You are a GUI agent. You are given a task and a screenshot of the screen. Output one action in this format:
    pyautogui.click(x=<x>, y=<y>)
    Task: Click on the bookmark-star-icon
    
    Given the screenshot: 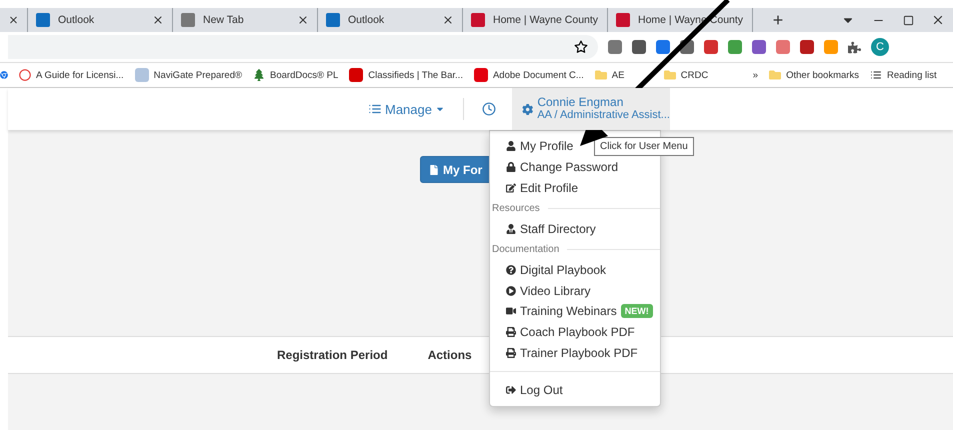 What is the action you would take?
    pyautogui.click(x=581, y=47)
    